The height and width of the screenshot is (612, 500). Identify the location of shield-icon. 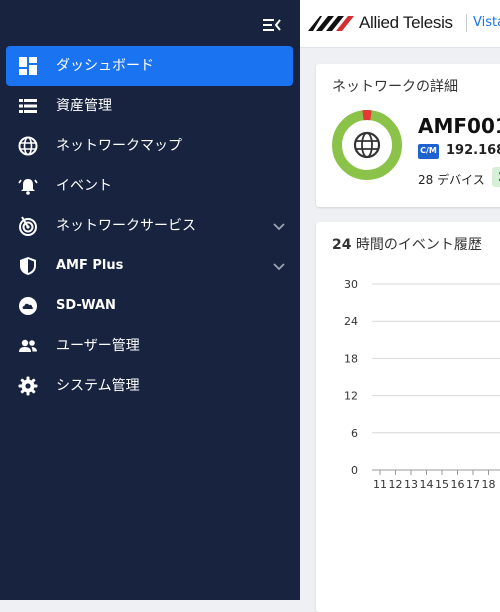
(28, 266).